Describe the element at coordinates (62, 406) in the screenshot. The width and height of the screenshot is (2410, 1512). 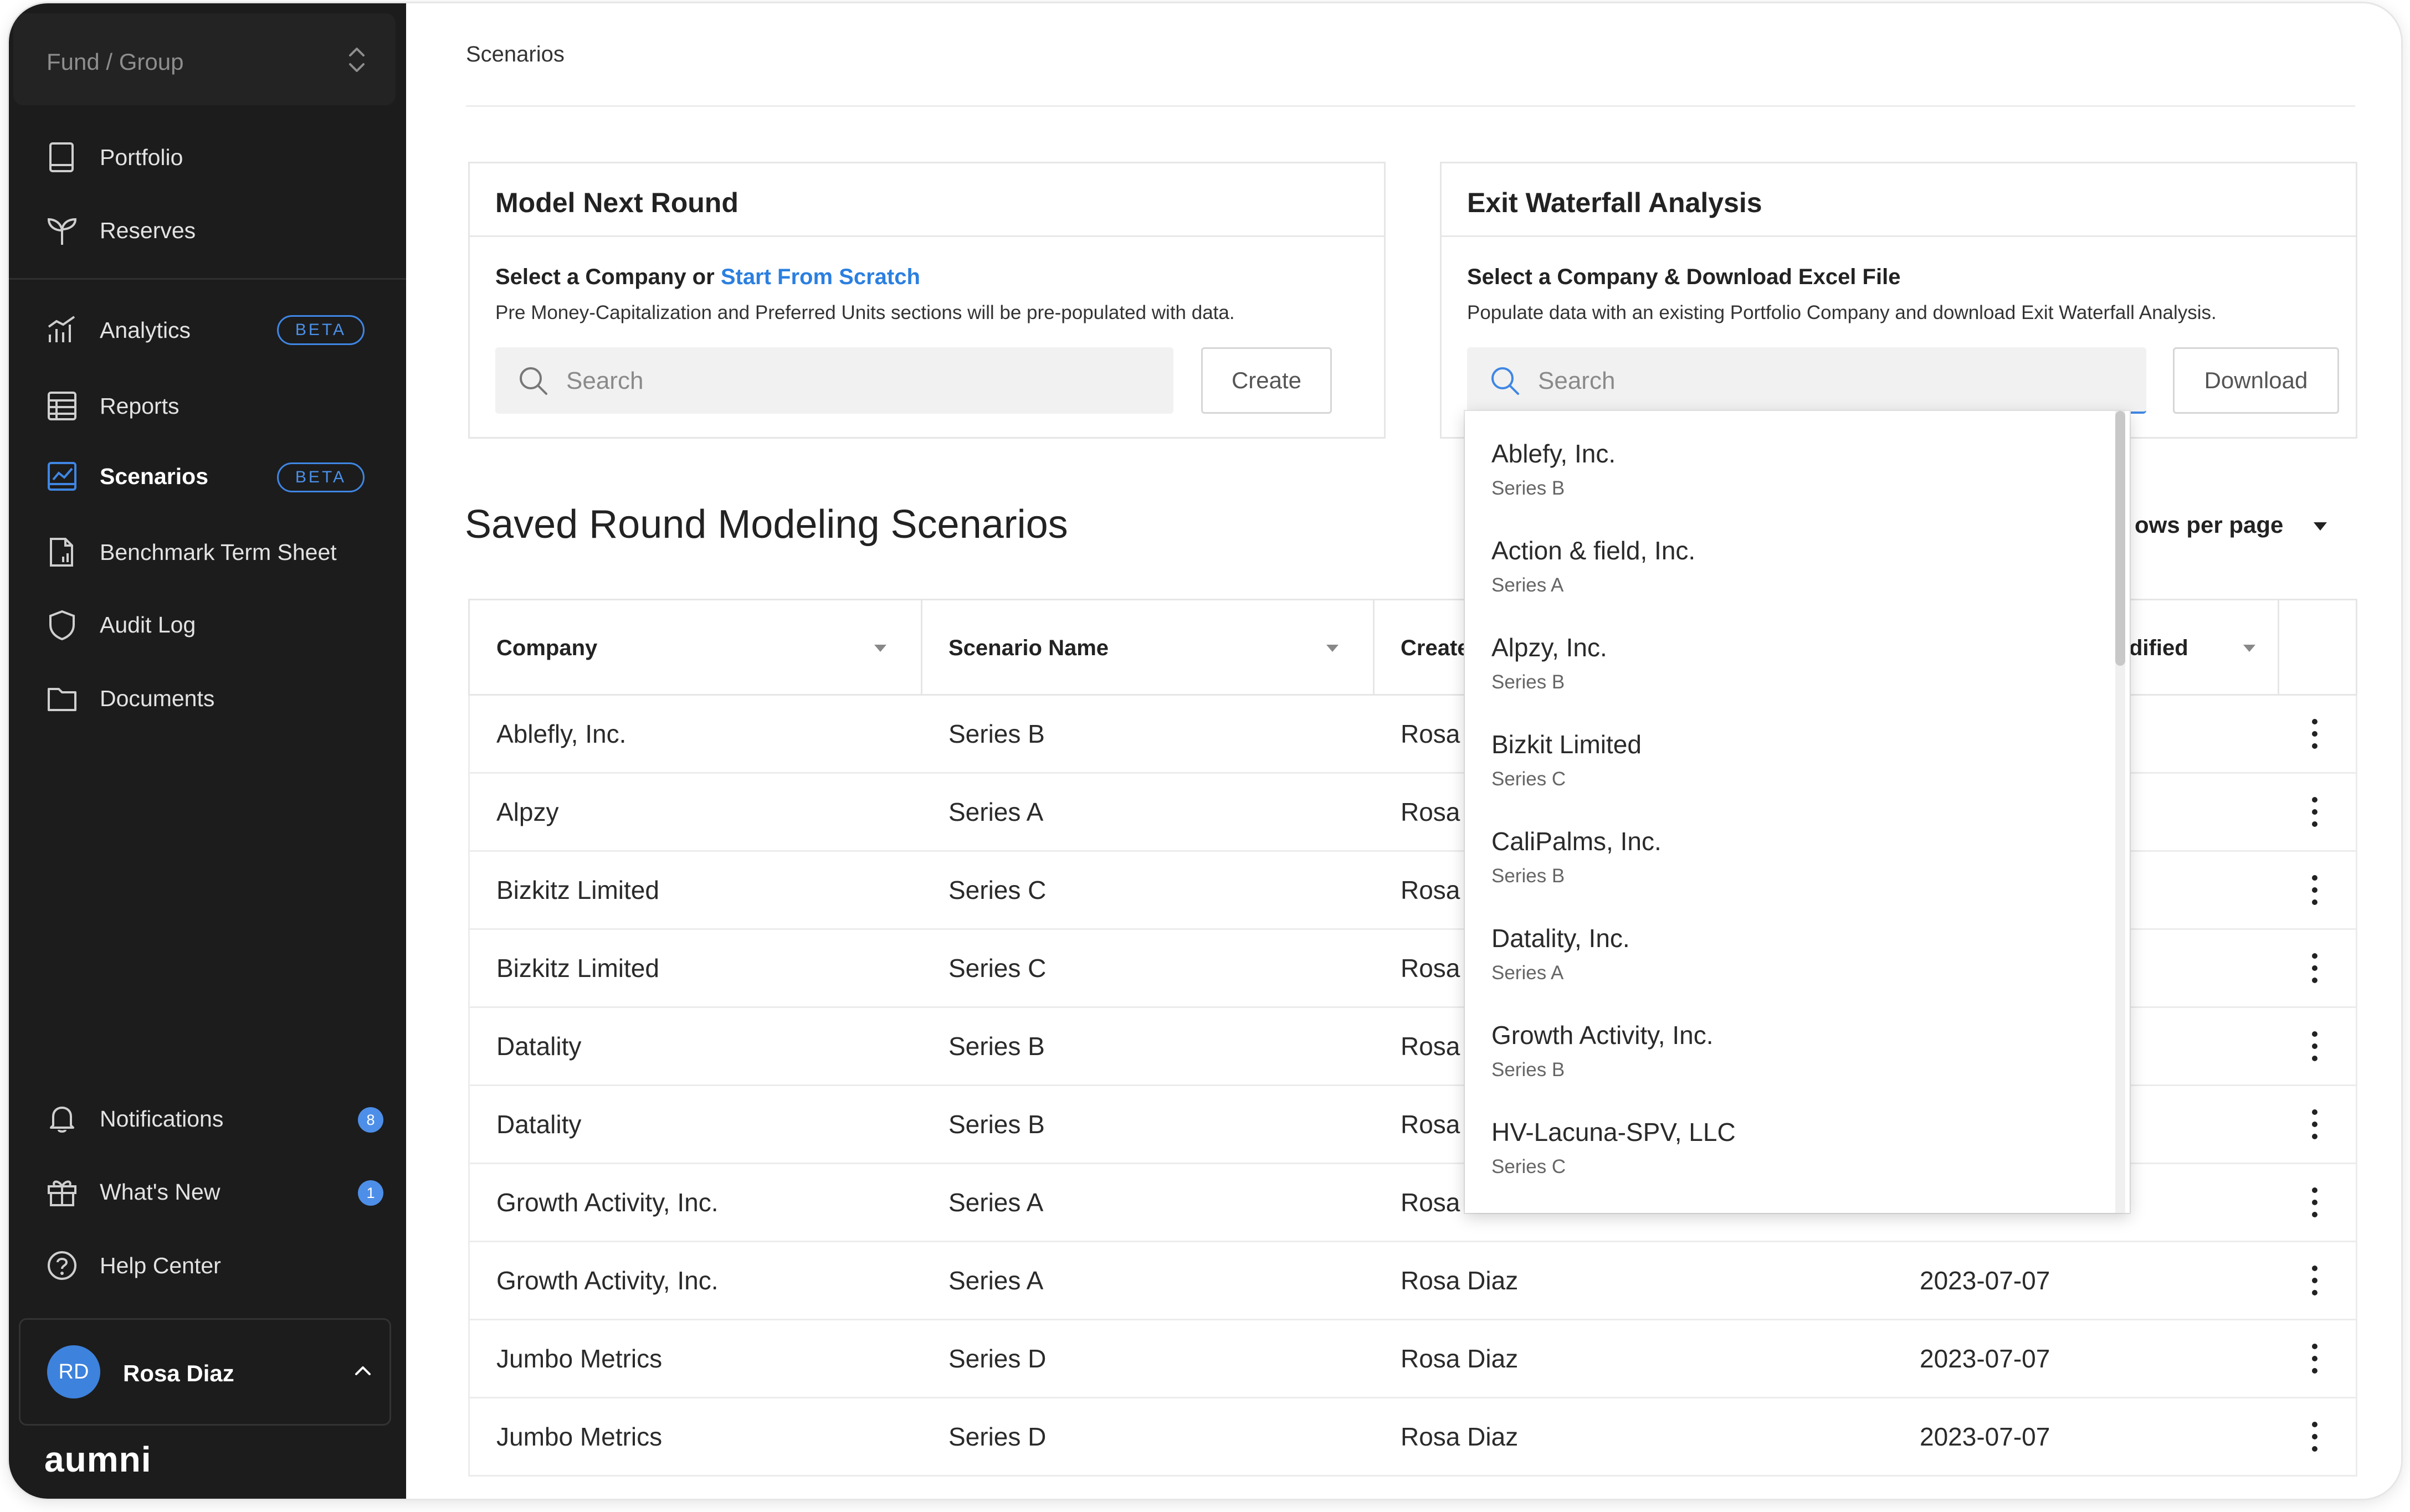
I see `table-icon` at that location.